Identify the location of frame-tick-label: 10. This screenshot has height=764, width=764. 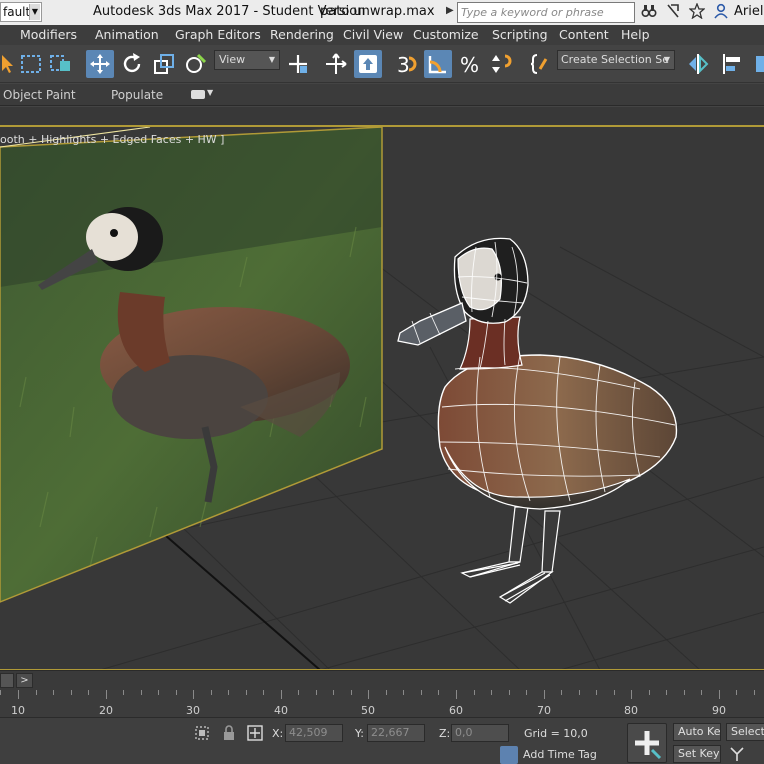
(18, 710).